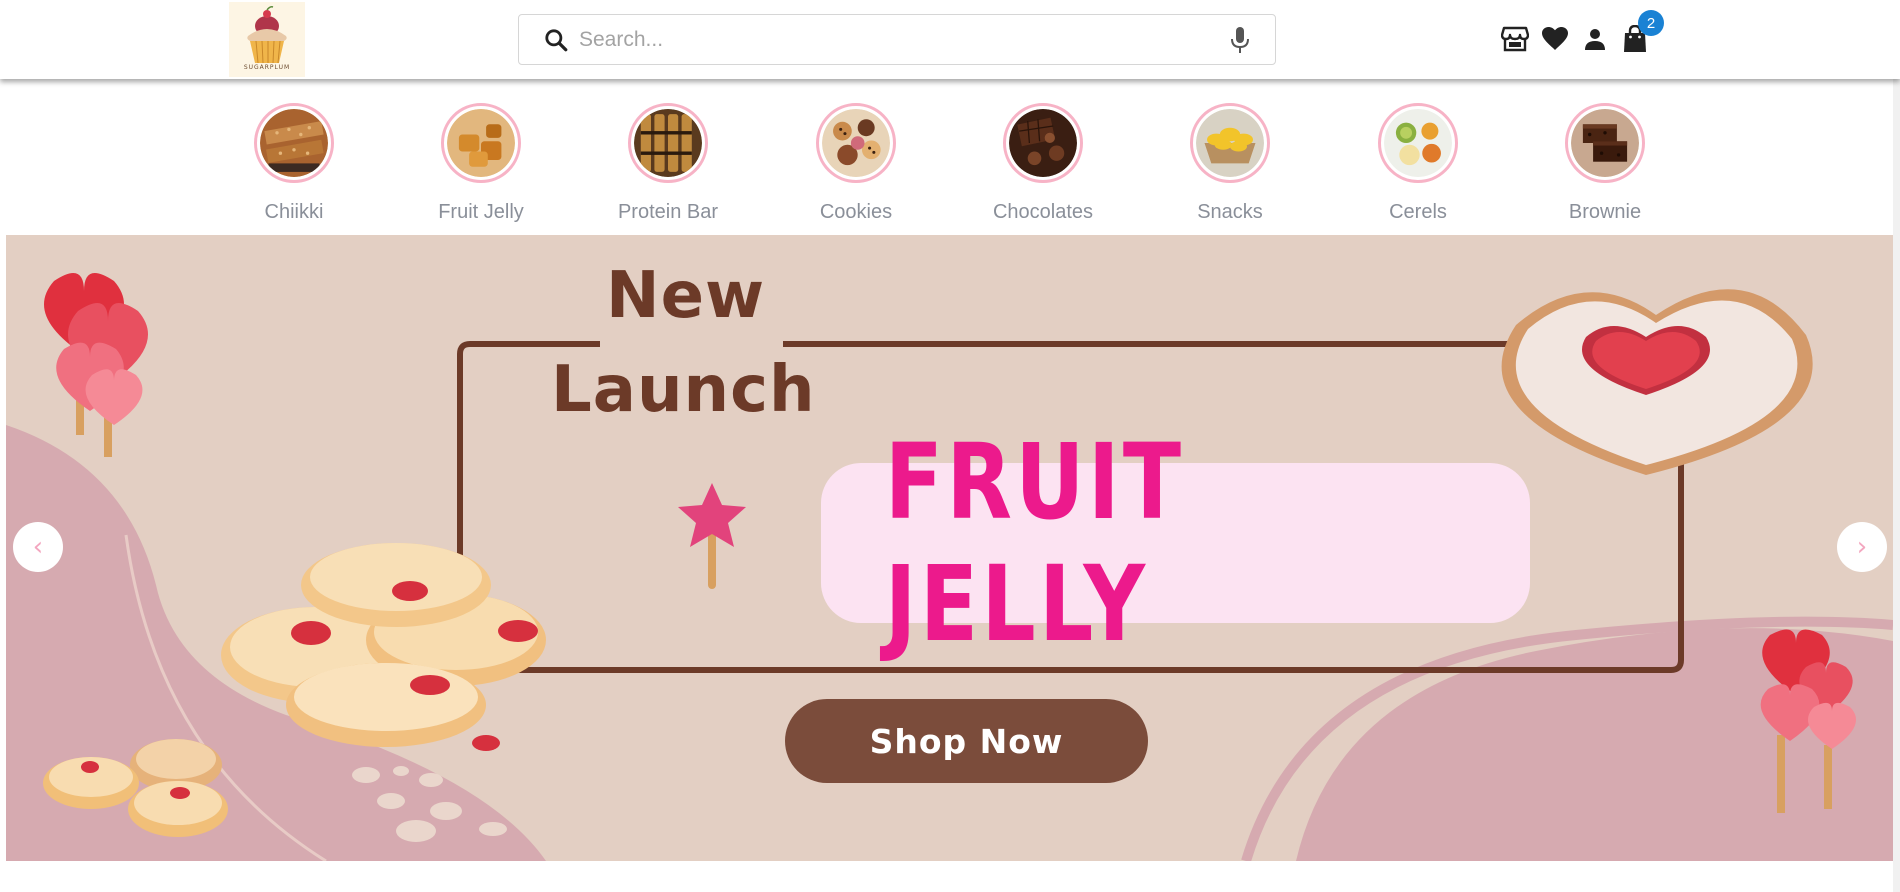 The width and height of the screenshot is (1900, 892). I want to click on carousel-next-button: ›, so click(1862, 547).